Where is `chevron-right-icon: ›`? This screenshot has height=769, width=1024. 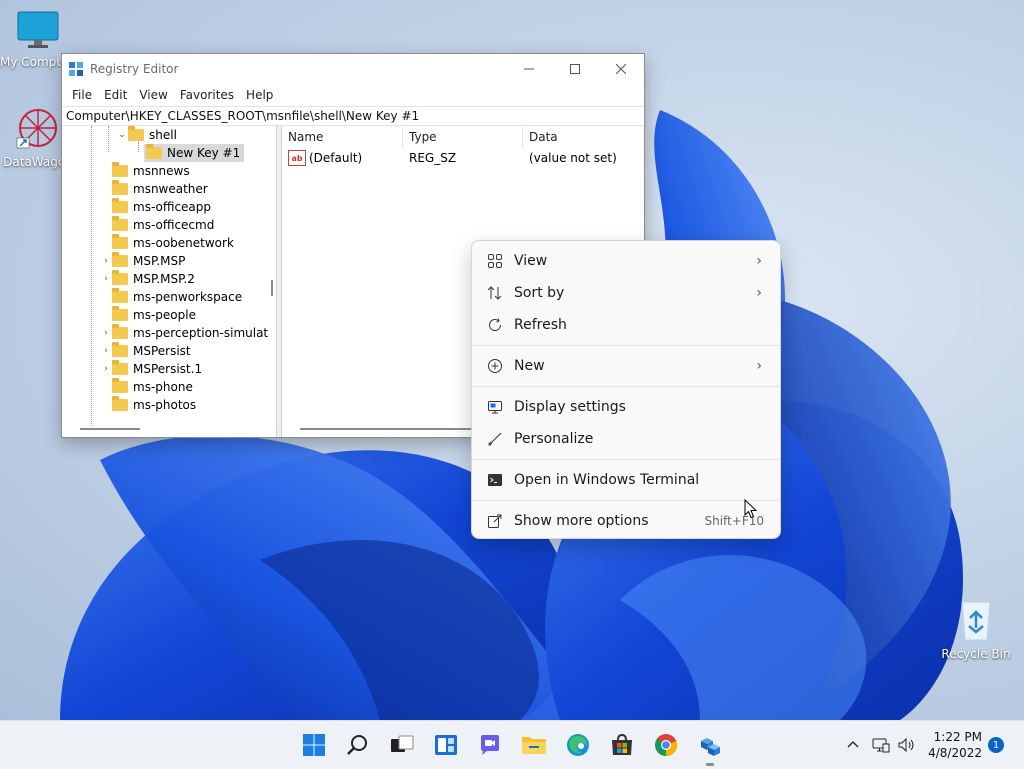 chevron-right-icon: › is located at coordinates (759, 261).